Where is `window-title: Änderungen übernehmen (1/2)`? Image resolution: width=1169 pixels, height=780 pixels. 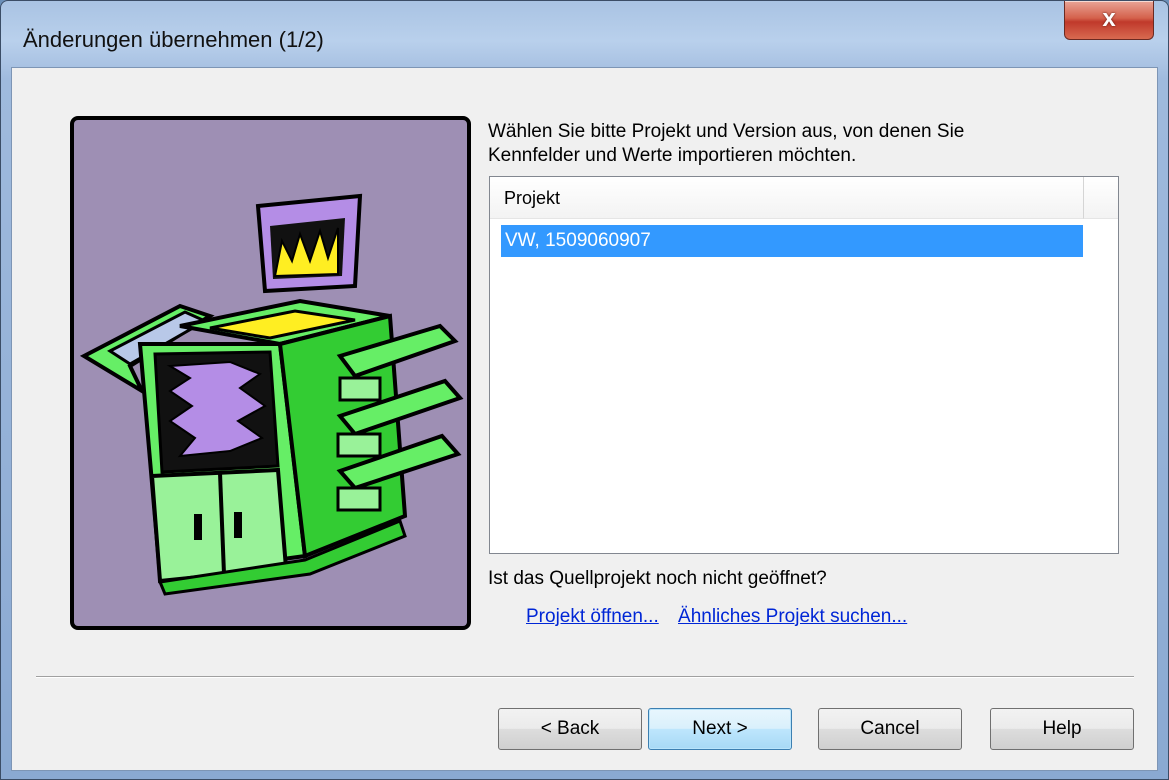
window-title: Änderungen übernehmen (1/2) is located at coordinates (173, 39).